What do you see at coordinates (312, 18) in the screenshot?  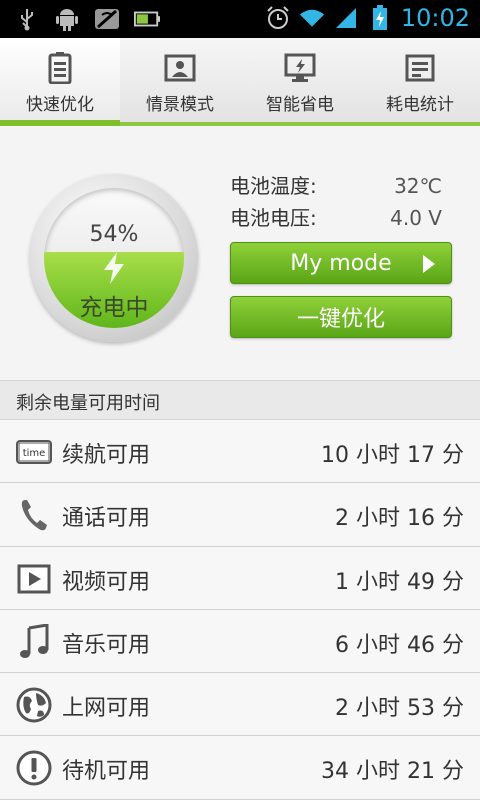 I see `wifi-icon` at bounding box center [312, 18].